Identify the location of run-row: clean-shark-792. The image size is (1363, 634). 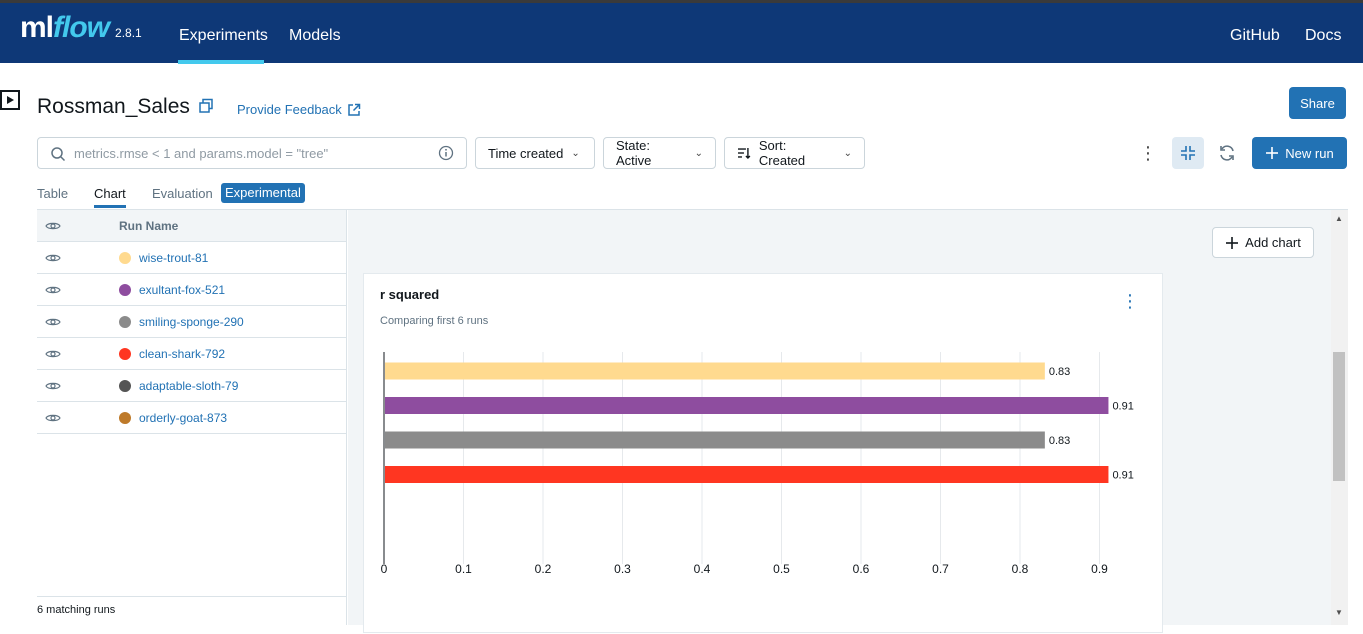
(191, 354).